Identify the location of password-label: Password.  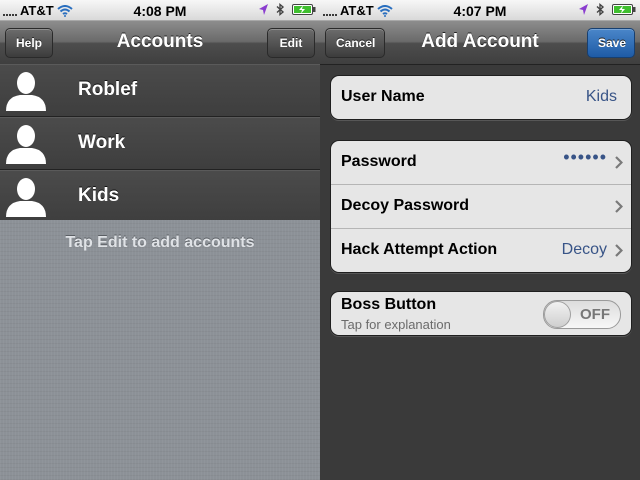
(379, 161).